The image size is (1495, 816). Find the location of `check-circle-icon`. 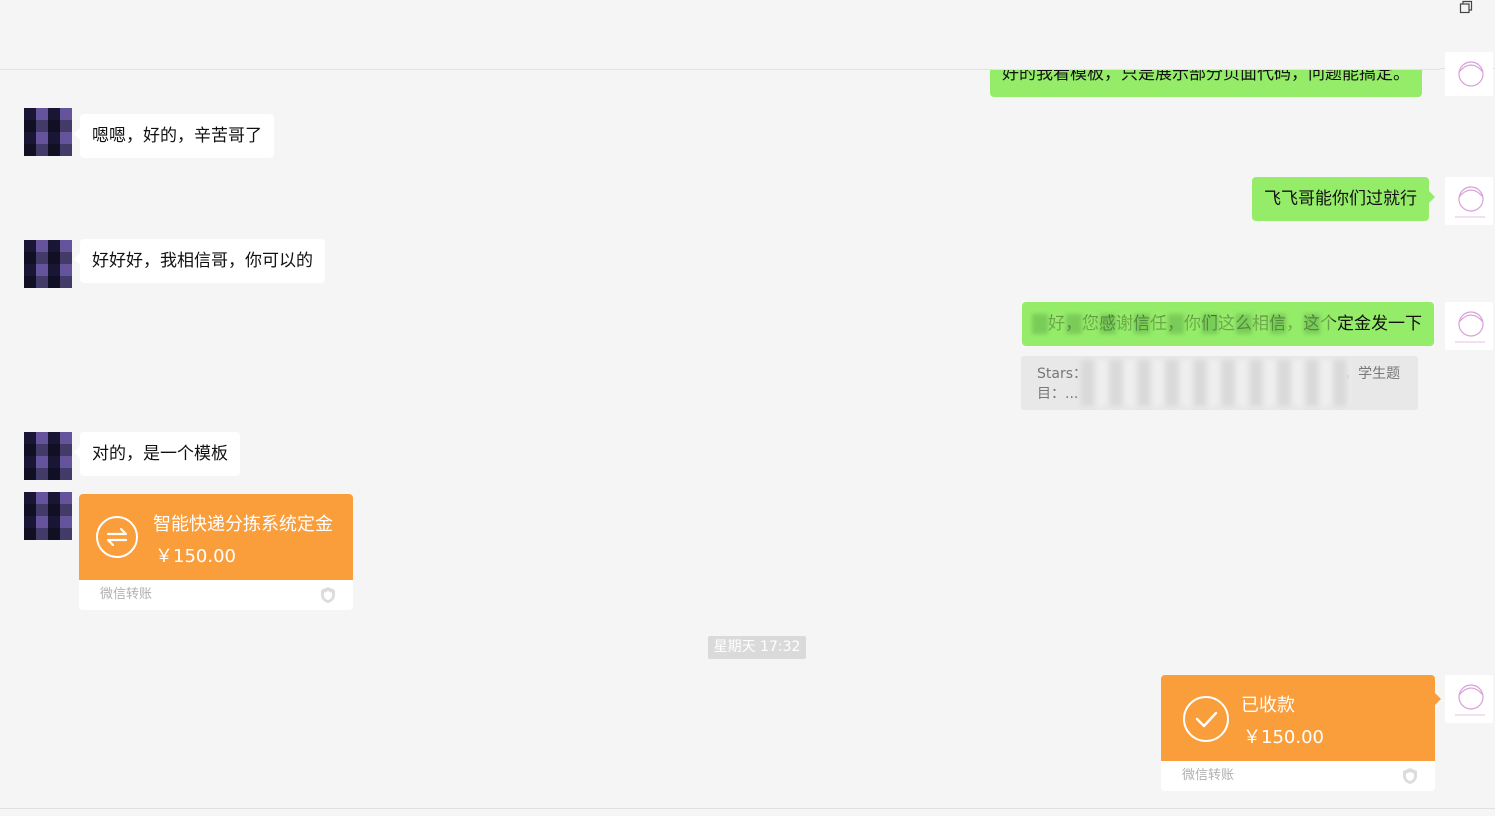

check-circle-icon is located at coordinates (1206, 719).